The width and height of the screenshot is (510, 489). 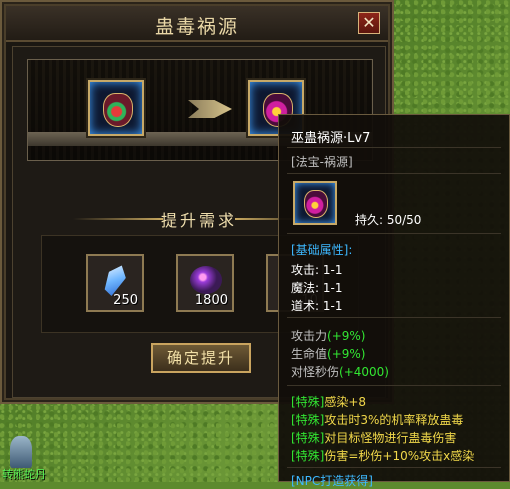 What do you see at coordinates (390, 438) in the screenshot?
I see `special-text: 对目标怪物进行蛊毒伤害` at bounding box center [390, 438].